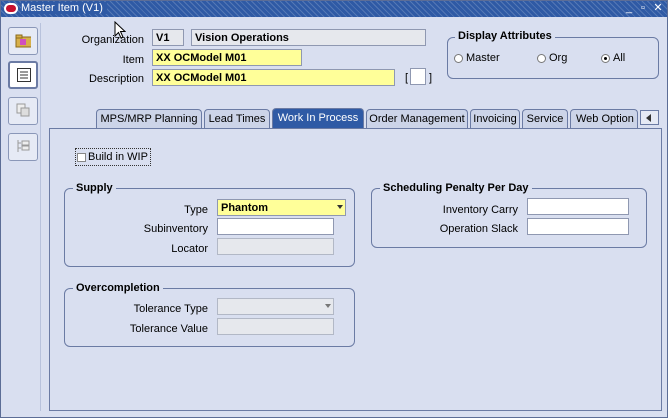 Image resolution: width=668 pixels, height=418 pixels. What do you see at coordinates (558, 58) in the screenshot?
I see `radio-org-label: Org` at bounding box center [558, 58].